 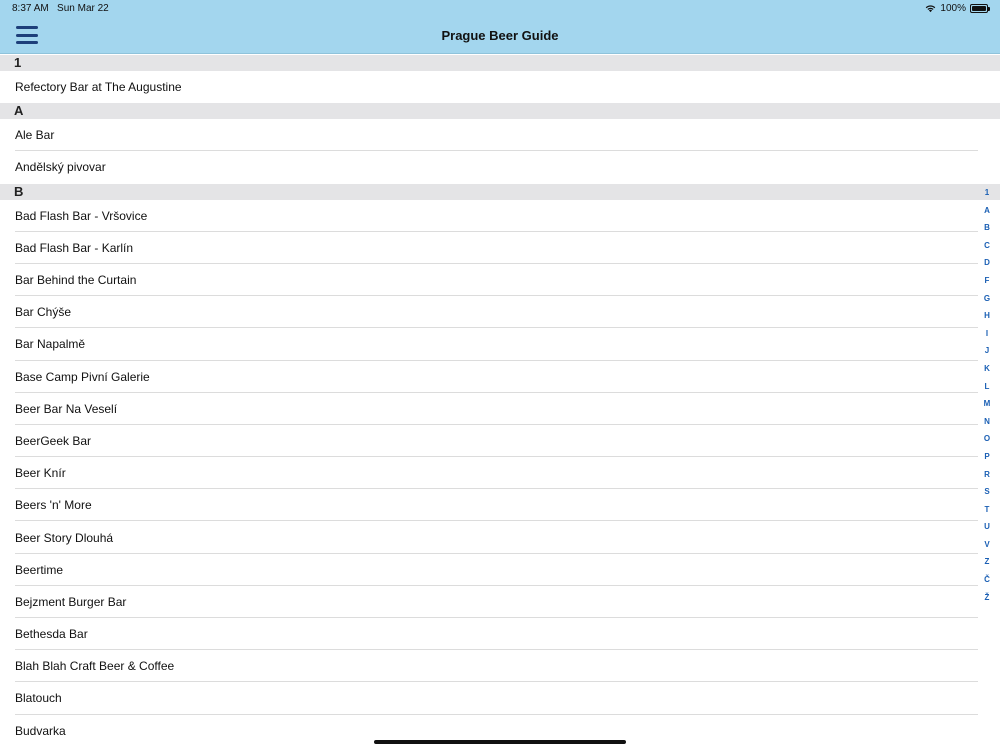 I want to click on list-item: Bad Flash Bar - Karlín, so click(x=500, y=248).